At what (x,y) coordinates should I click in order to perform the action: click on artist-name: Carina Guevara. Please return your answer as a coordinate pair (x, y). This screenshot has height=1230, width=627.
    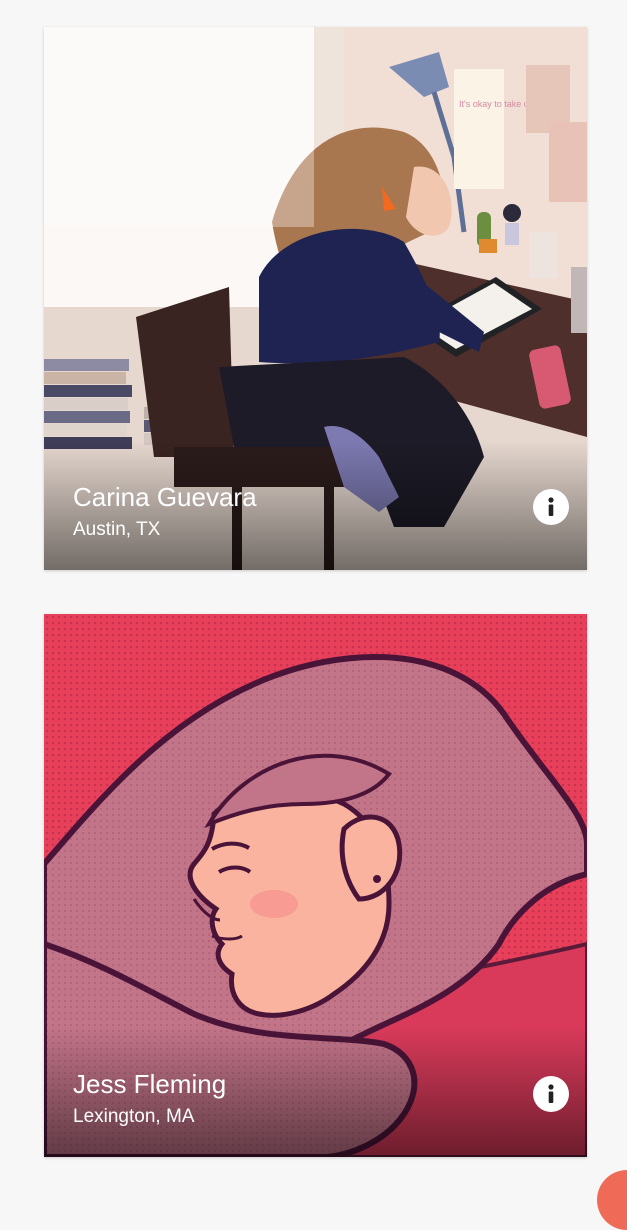
    Looking at the image, I should click on (165, 497).